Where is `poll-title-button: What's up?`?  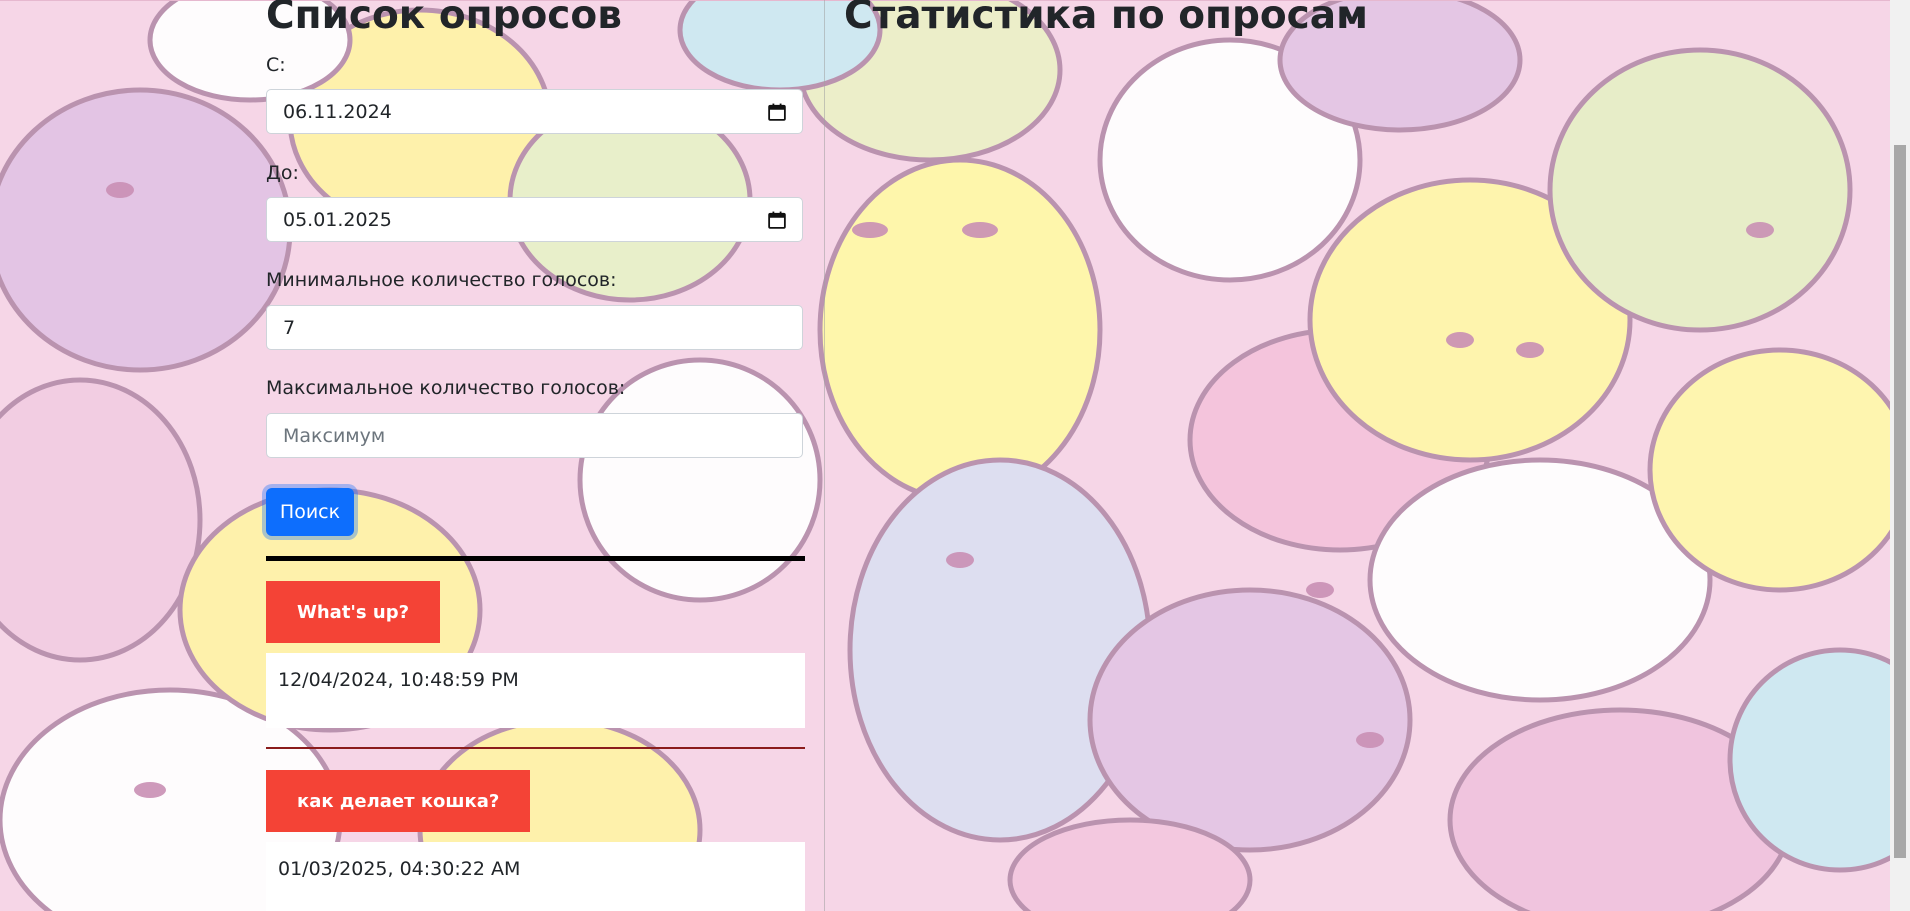
poll-title-button: What's up? is located at coordinates (353, 612).